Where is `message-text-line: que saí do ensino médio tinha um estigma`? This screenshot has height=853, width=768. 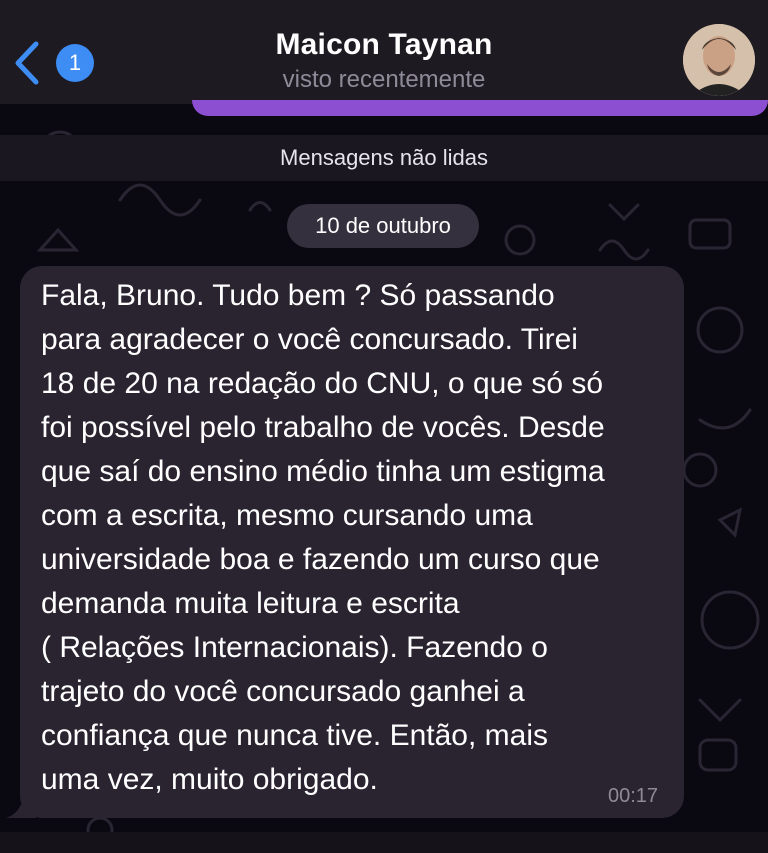
message-text-line: que saí do ensino médio tinha um estigma is located at coordinates (323, 471).